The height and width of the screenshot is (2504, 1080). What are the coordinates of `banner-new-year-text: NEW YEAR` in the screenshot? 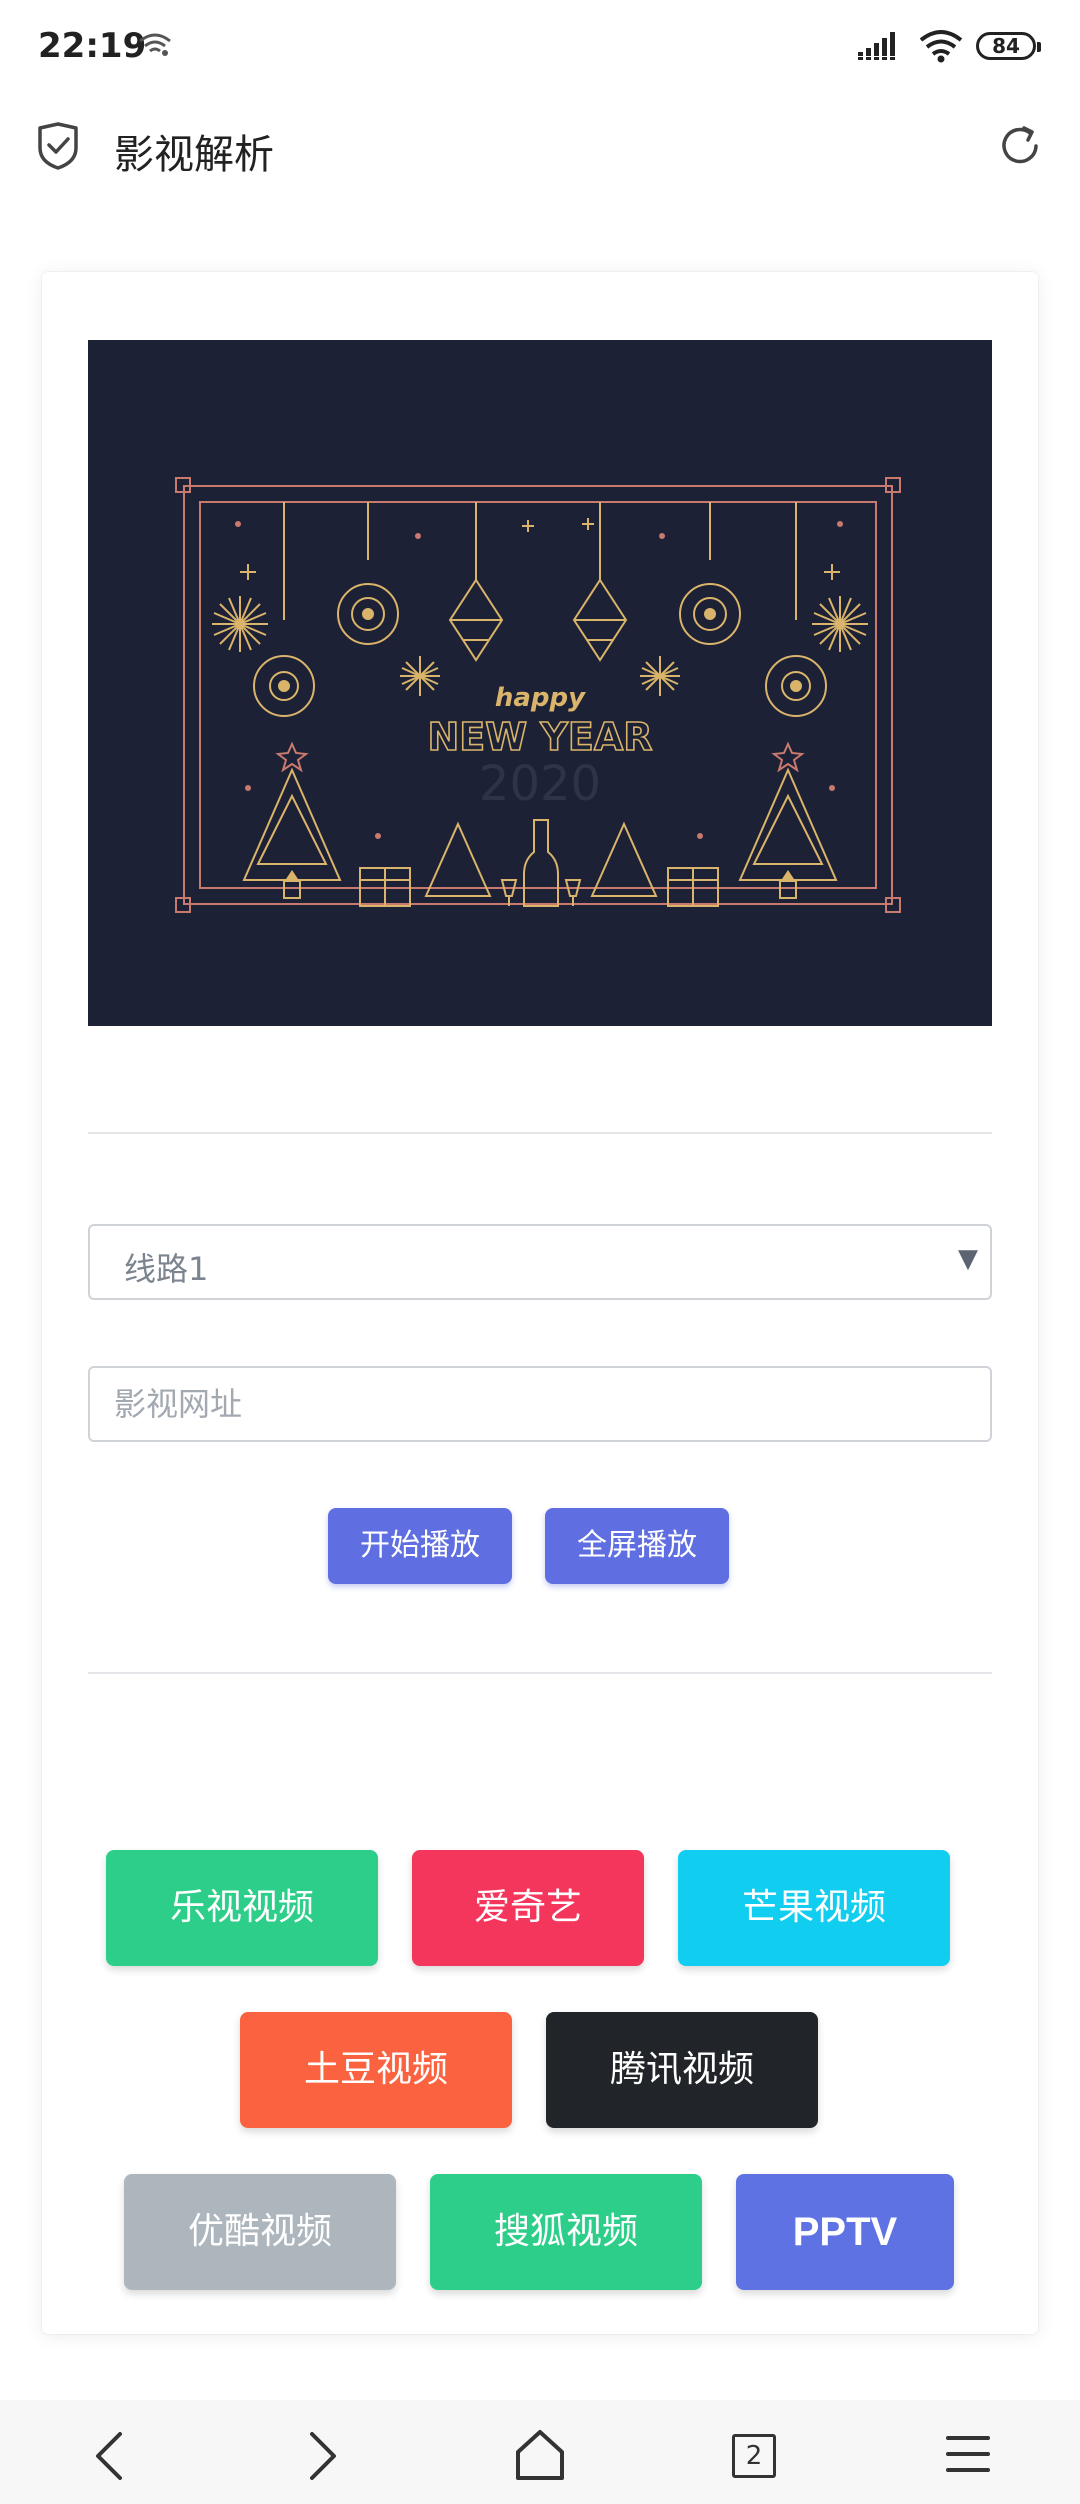 It's located at (539, 737).